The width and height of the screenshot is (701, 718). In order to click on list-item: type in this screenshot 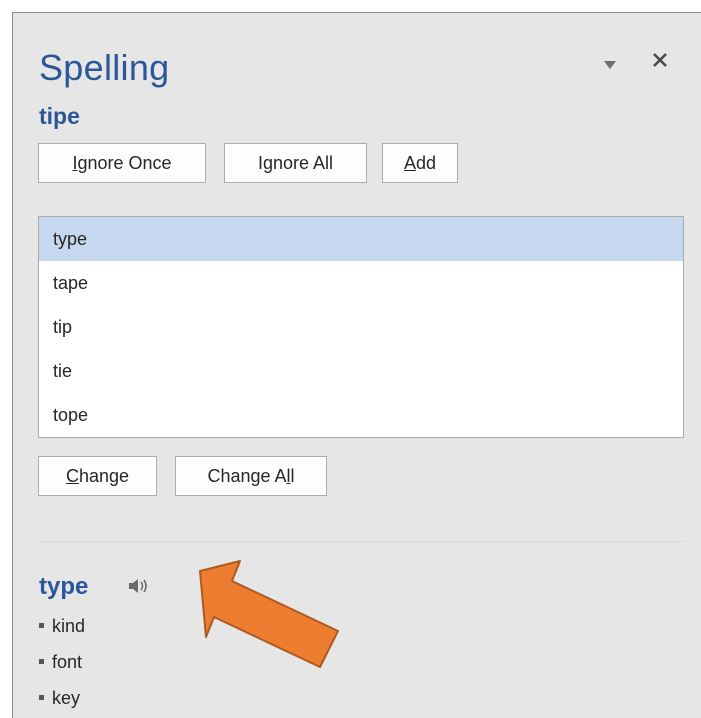, I will do `click(361, 239)`.